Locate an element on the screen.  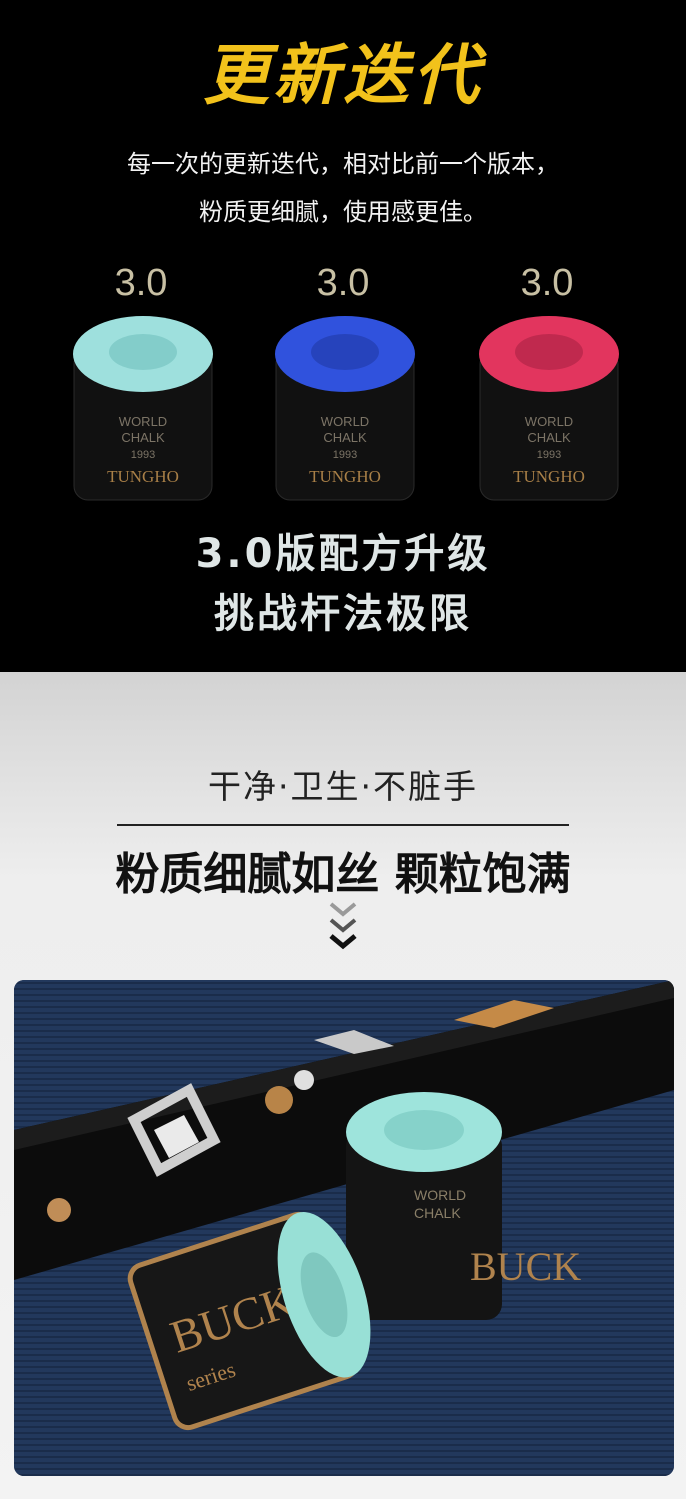
wrapper-logo: BUCK is located at coordinates (525, 1266).